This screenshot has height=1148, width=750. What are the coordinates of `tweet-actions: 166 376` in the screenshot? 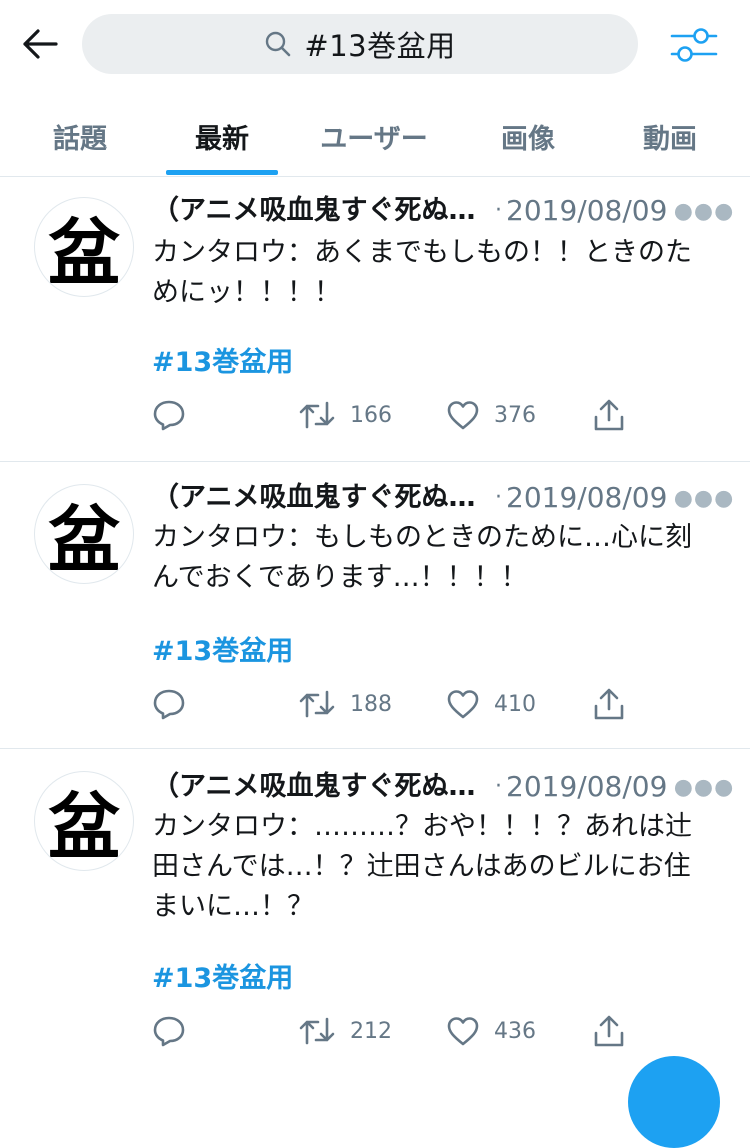 It's located at (438, 415).